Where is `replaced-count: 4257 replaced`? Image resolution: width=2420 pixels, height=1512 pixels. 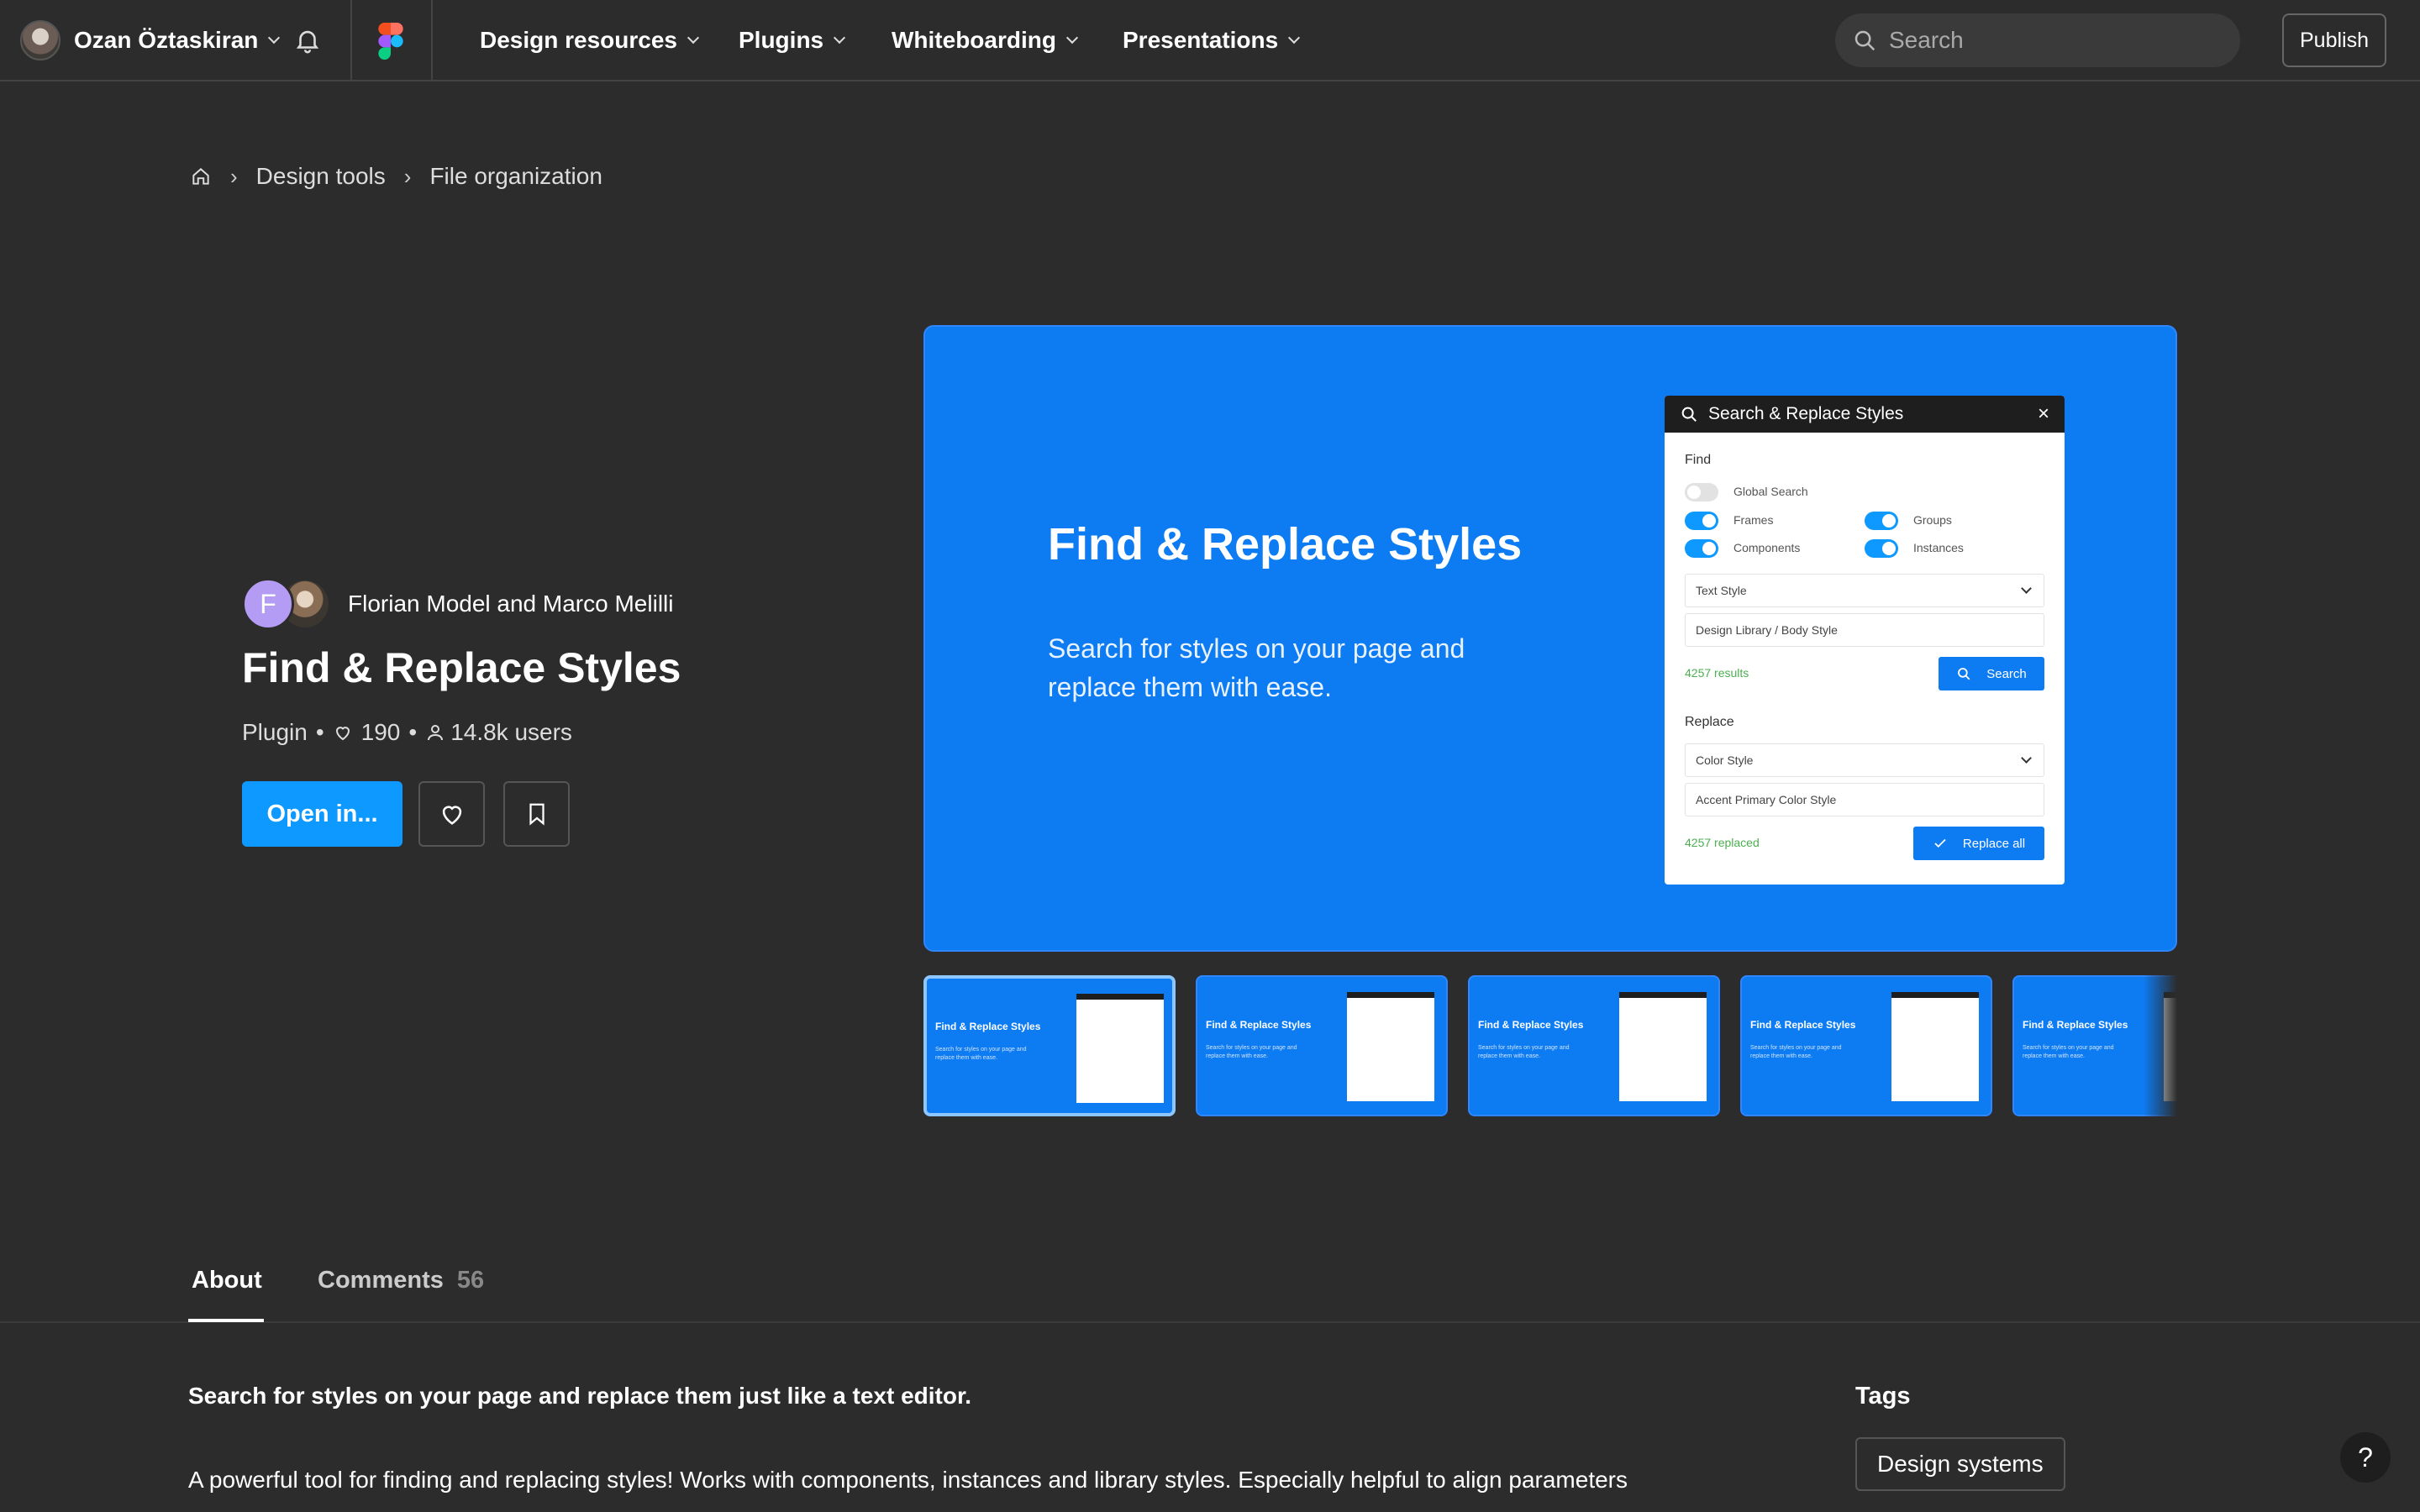
replaced-count: 4257 replaced is located at coordinates (1723, 842).